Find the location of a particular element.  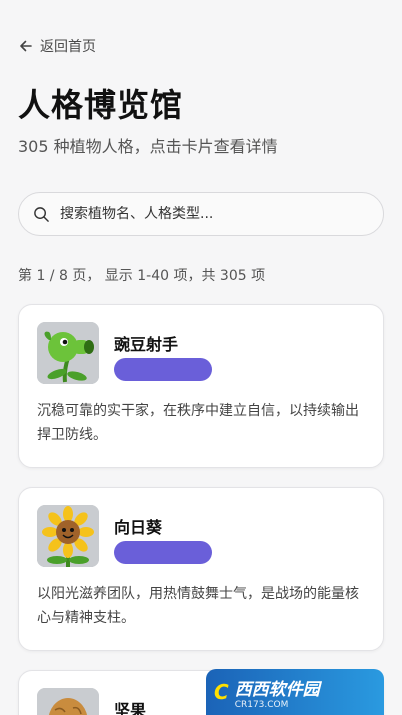

search-bar is located at coordinates (201, 214).